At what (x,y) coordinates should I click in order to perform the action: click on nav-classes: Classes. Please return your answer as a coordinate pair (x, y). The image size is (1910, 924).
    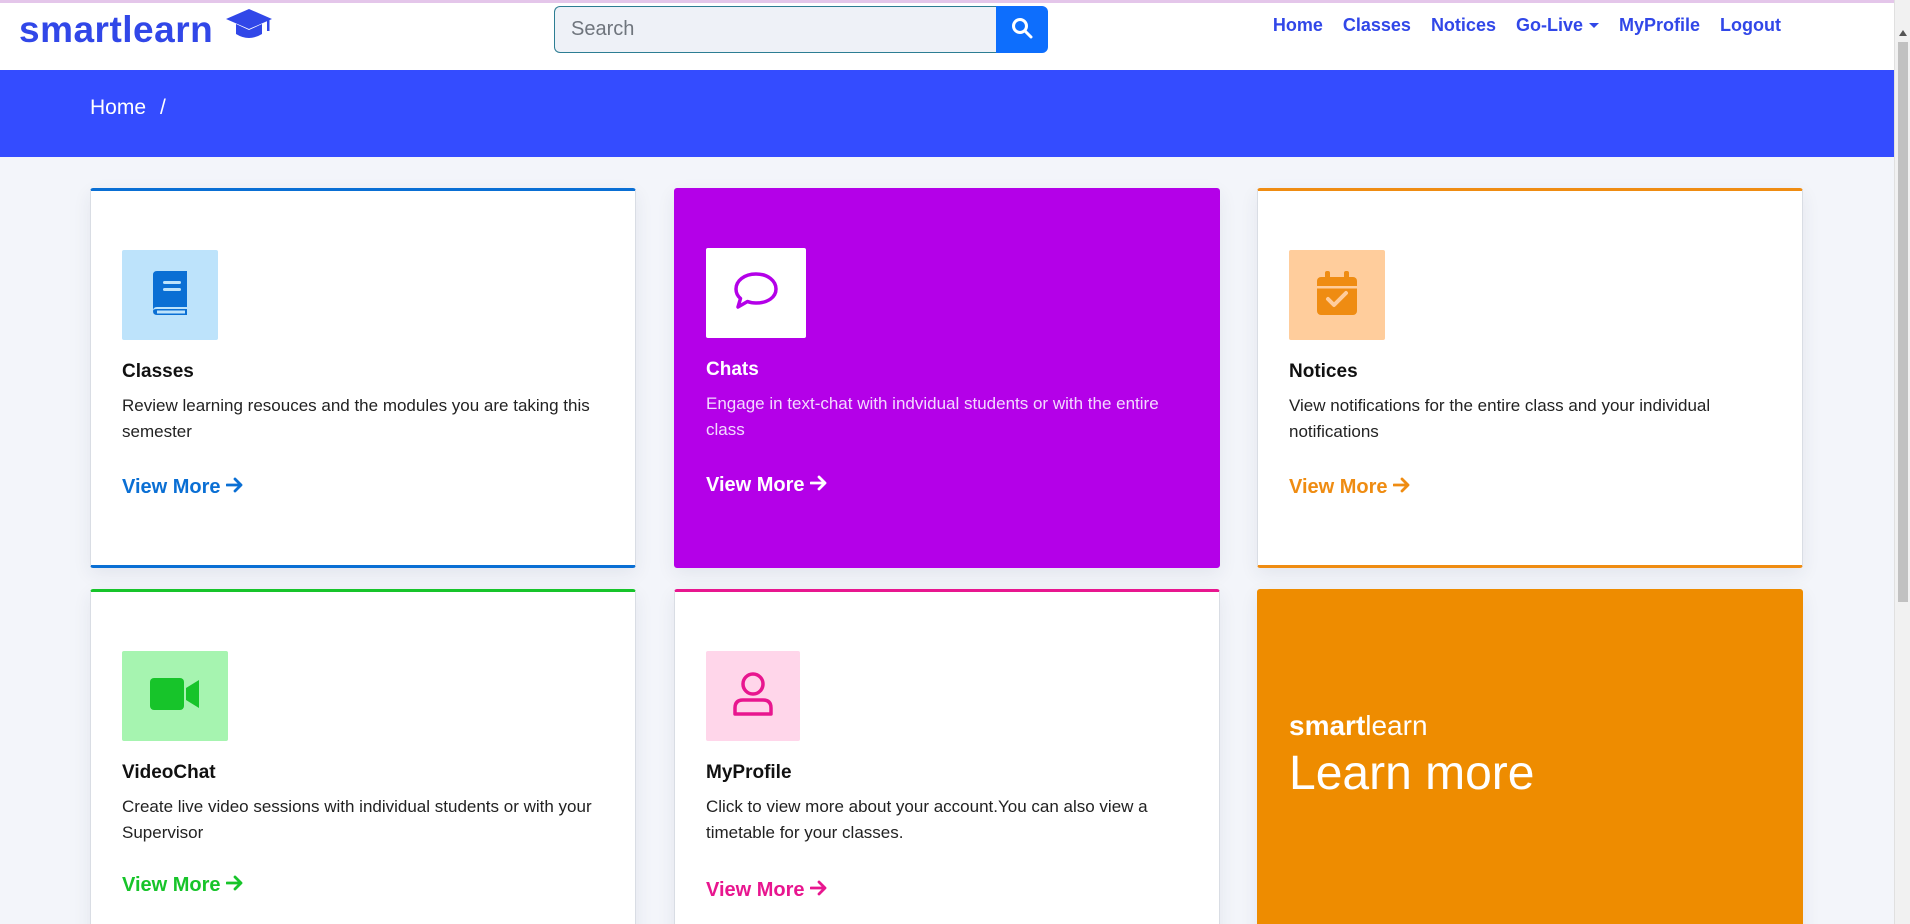
    Looking at the image, I should click on (1377, 25).